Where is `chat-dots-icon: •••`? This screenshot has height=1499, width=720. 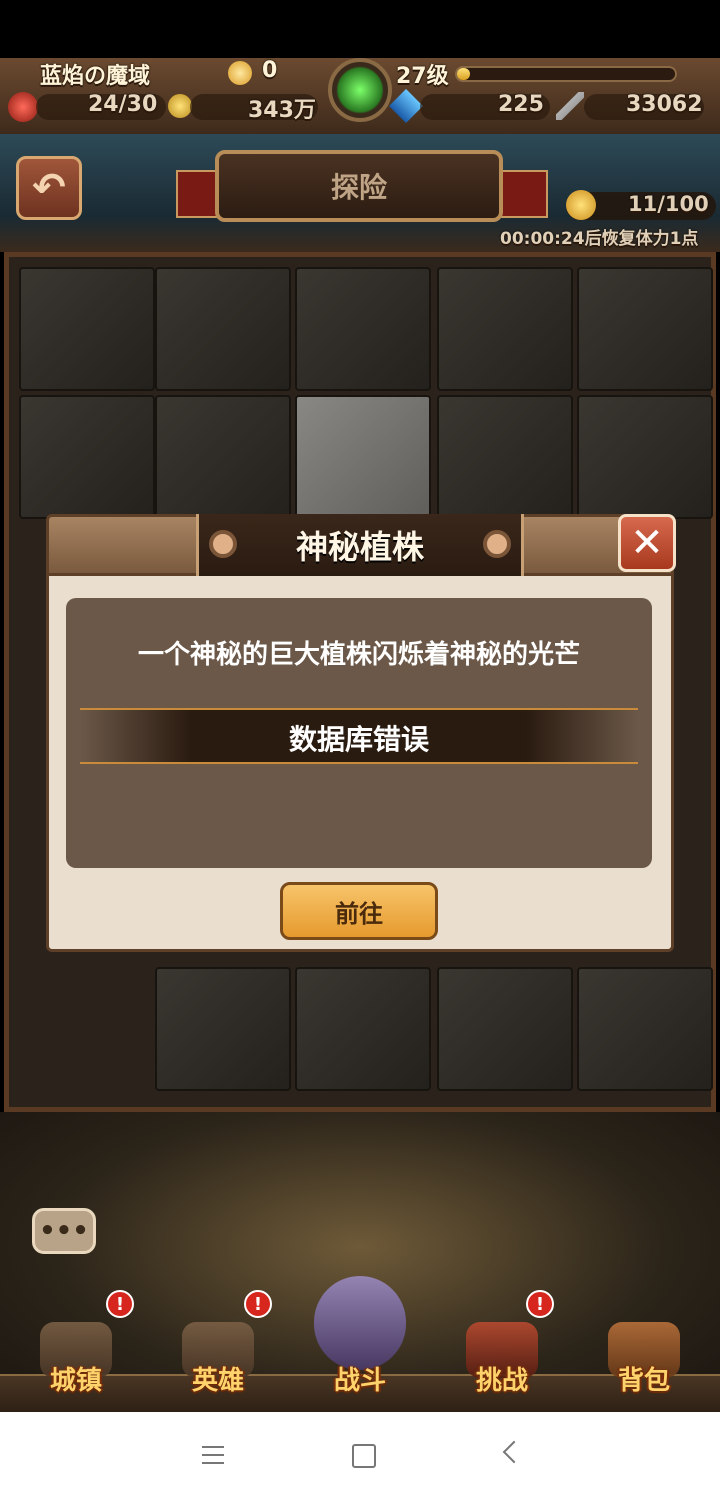
chat-dots-icon: ••• is located at coordinates (64, 1231).